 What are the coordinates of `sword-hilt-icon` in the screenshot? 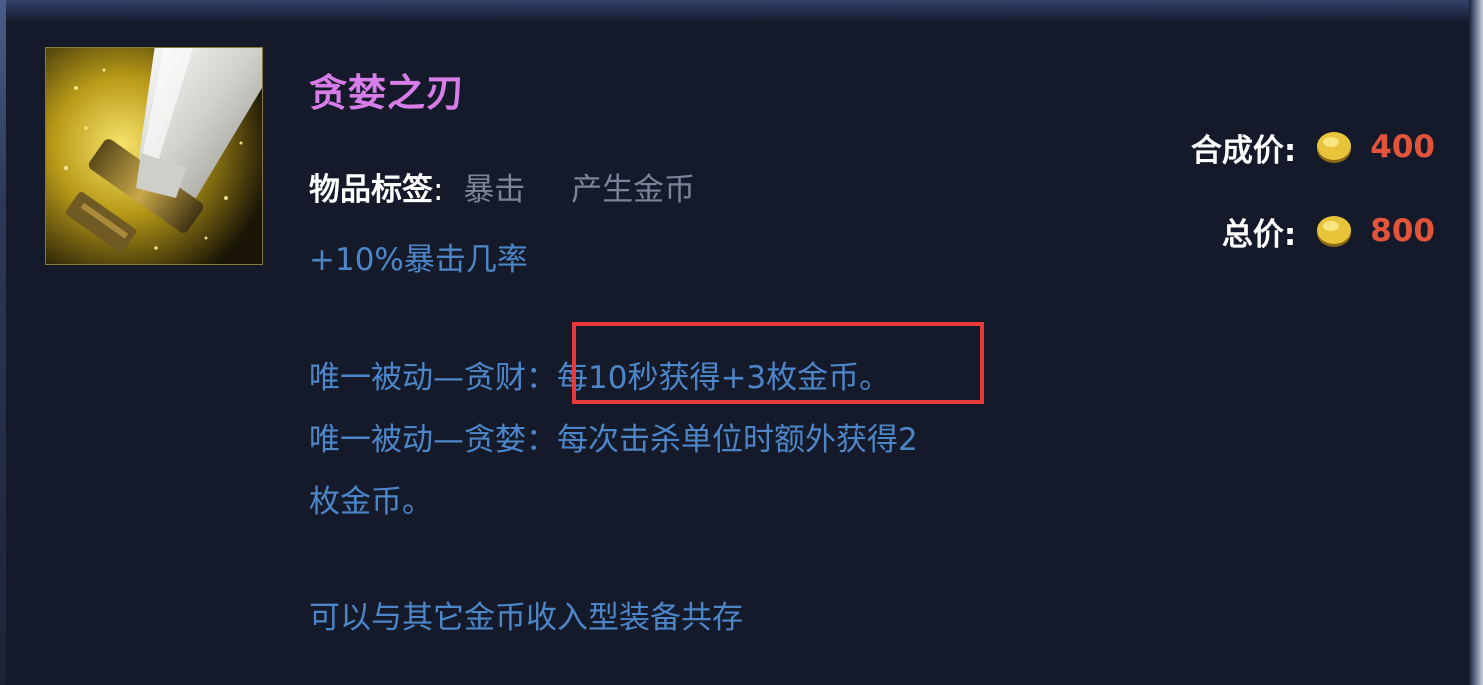 It's located at (154, 156).